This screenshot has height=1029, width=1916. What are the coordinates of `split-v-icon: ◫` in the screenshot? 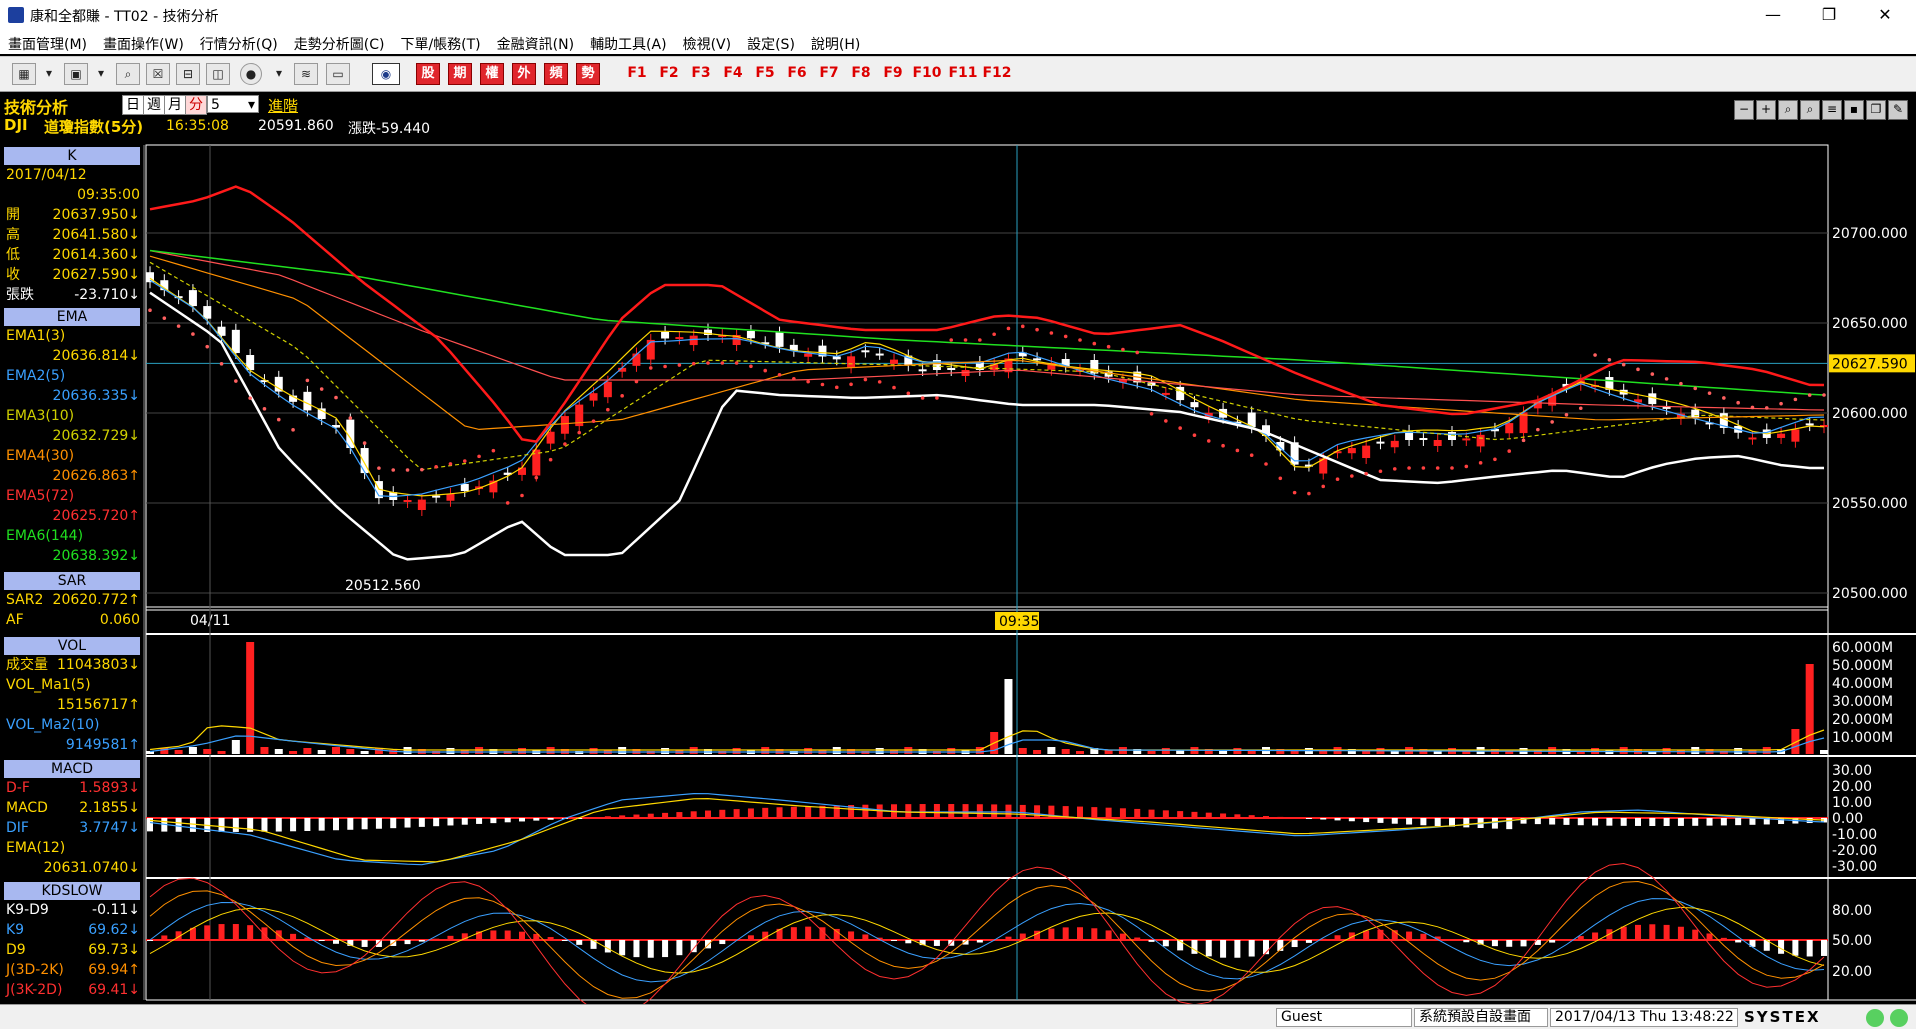 It's located at (218, 74).